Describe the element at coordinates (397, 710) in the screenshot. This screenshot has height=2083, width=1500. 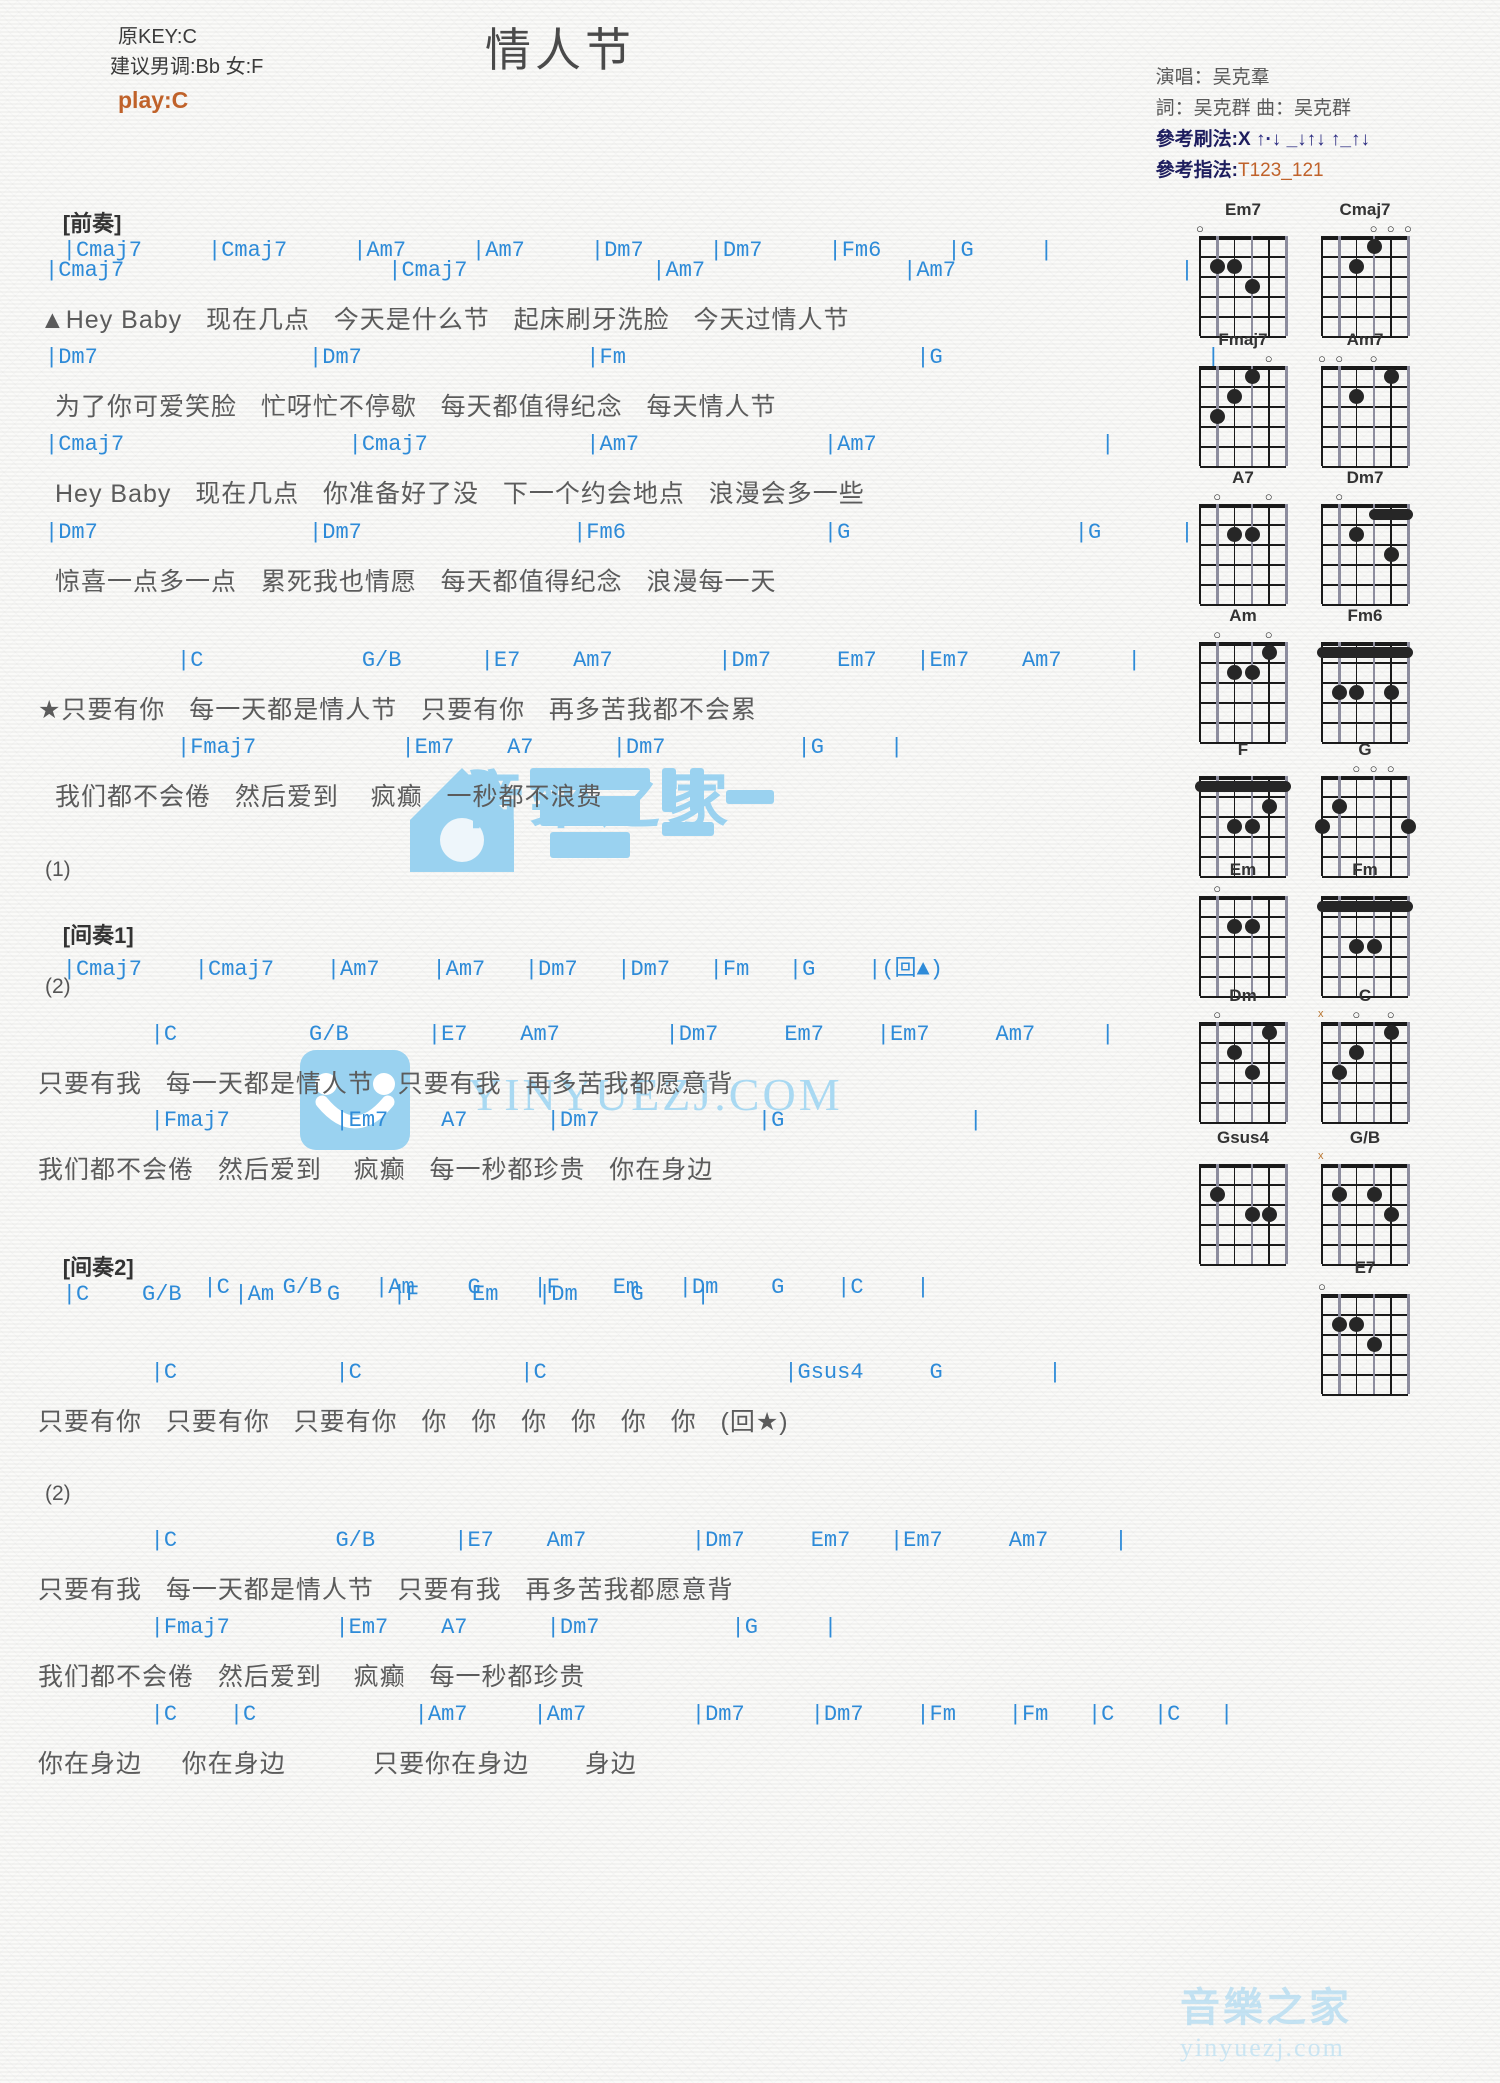
I see `lyric-line: ★只要有你 每一天都是情人节 只要有你 再多苦我都不会累` at that location.